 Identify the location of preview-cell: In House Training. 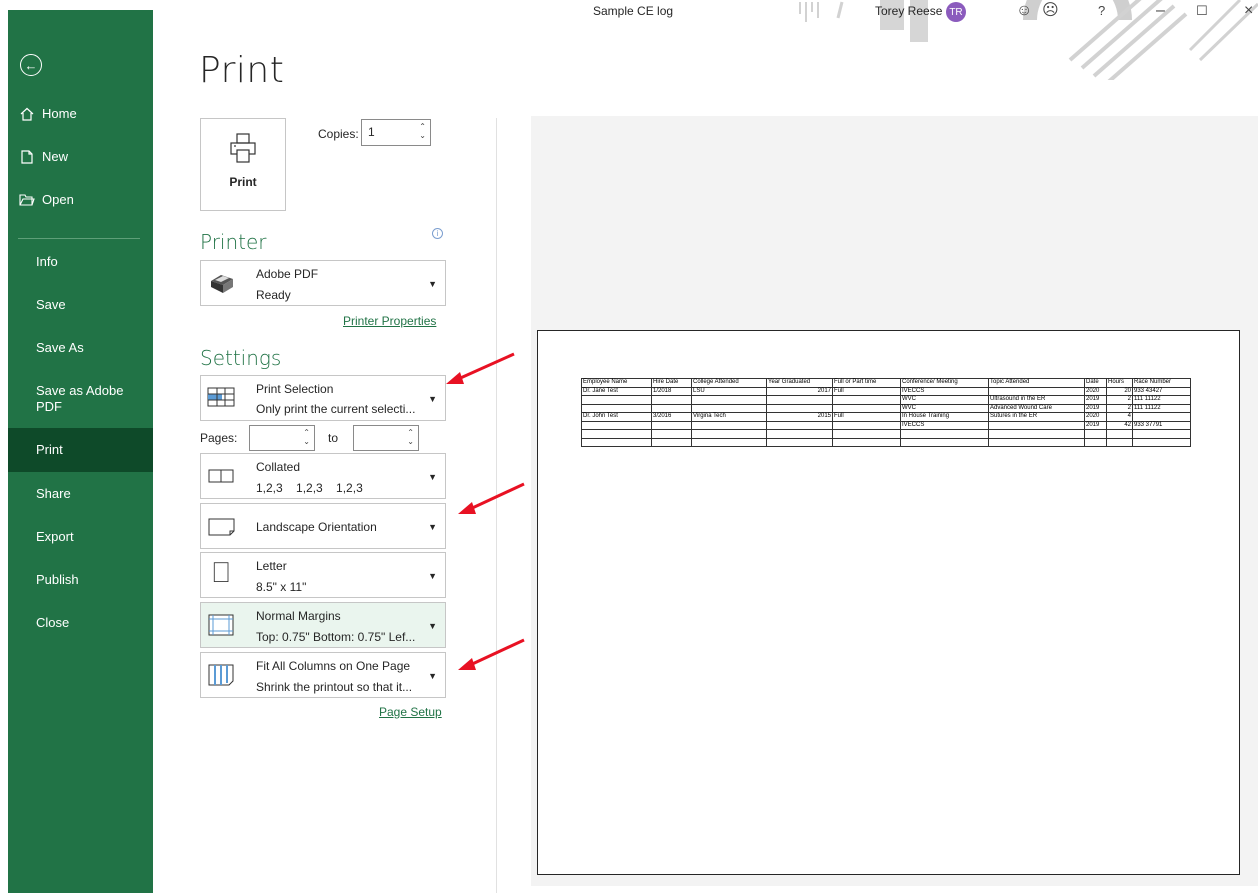
(944, 417).